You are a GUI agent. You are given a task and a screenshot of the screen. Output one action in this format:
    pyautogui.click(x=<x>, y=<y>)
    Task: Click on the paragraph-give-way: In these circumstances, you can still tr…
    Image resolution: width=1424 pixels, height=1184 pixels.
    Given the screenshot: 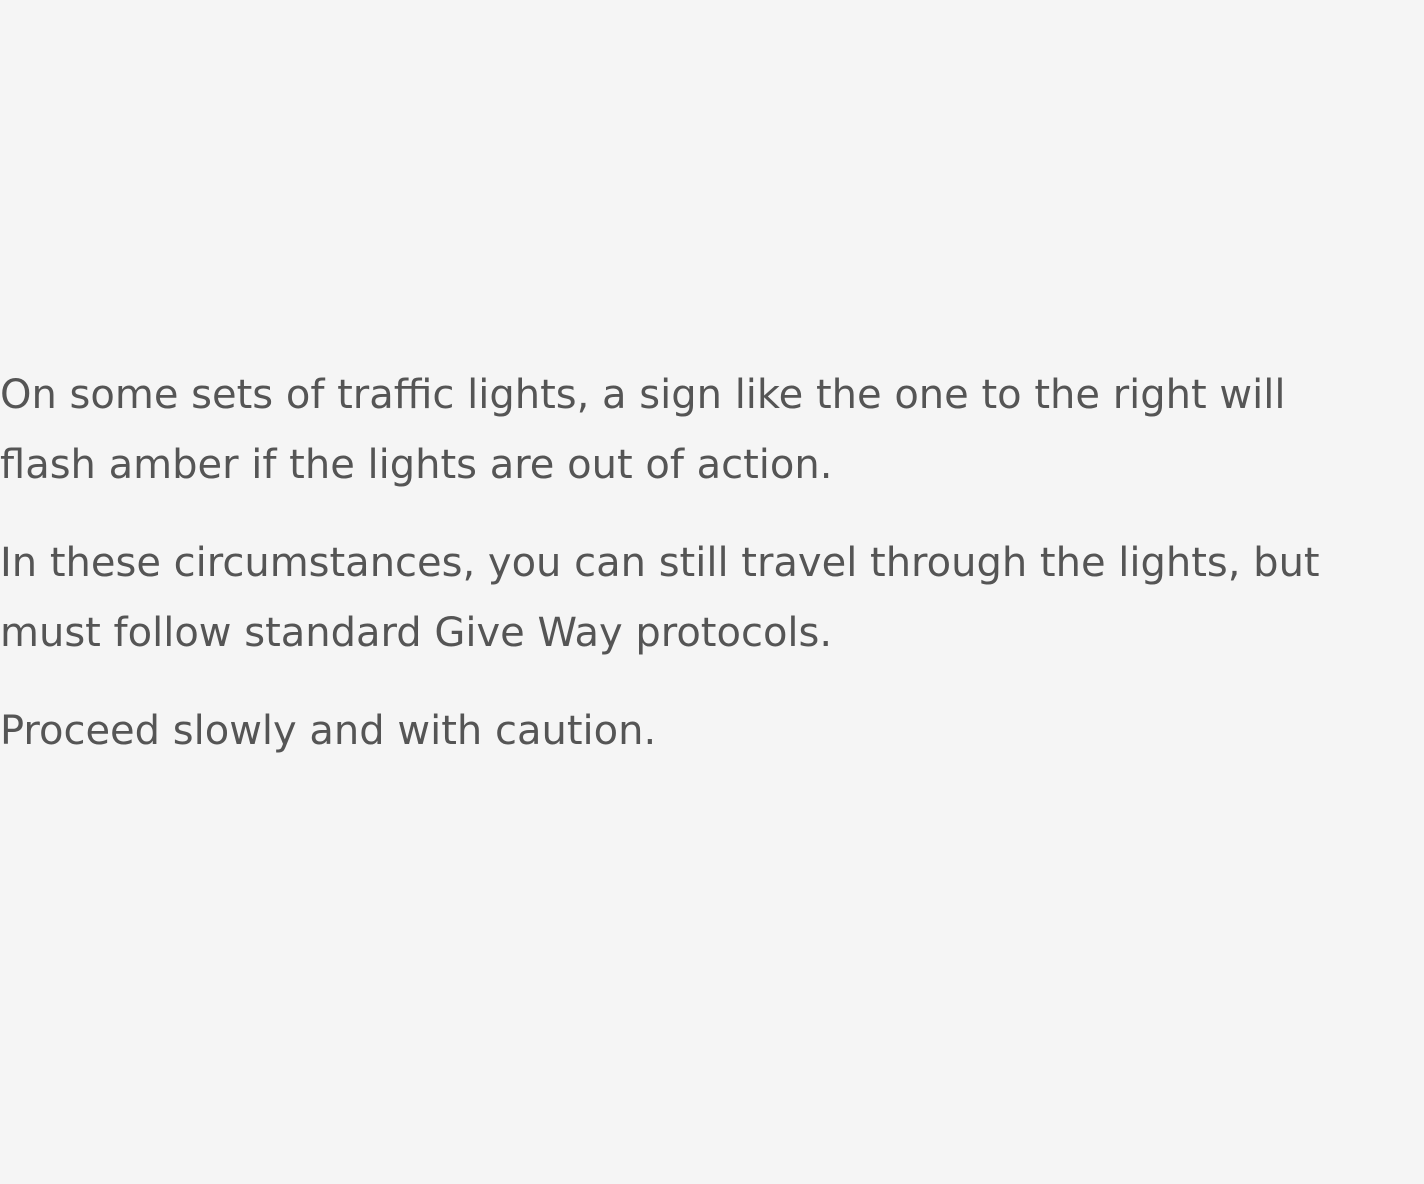 What is the action you would take?
    pyautogui.click(x=660, y=598)
    